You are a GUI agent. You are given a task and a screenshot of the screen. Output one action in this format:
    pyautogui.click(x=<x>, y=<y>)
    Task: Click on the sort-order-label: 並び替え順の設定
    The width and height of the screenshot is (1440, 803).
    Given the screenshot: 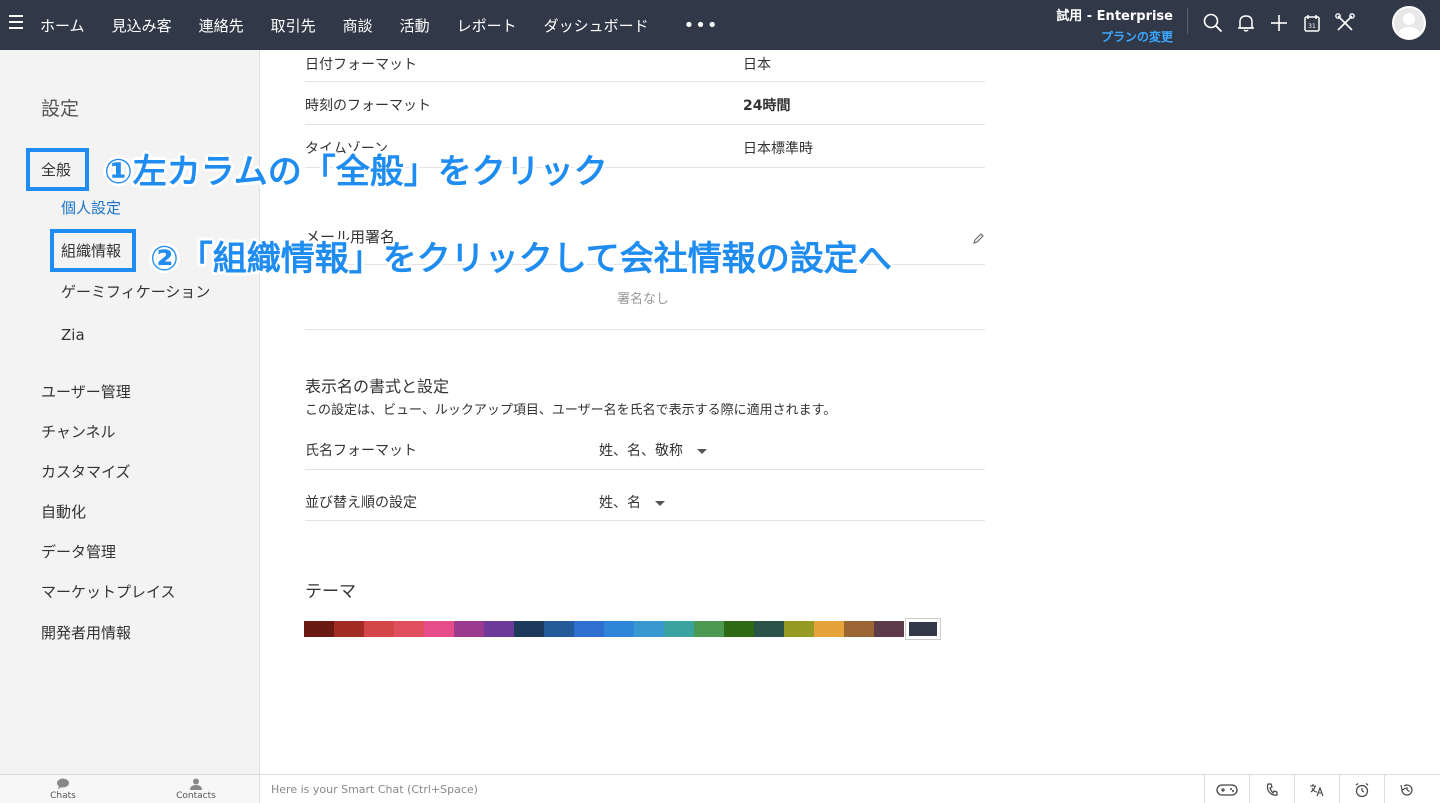 What is the action you would take?
    pyautogui.click(x=361, y=503)
    